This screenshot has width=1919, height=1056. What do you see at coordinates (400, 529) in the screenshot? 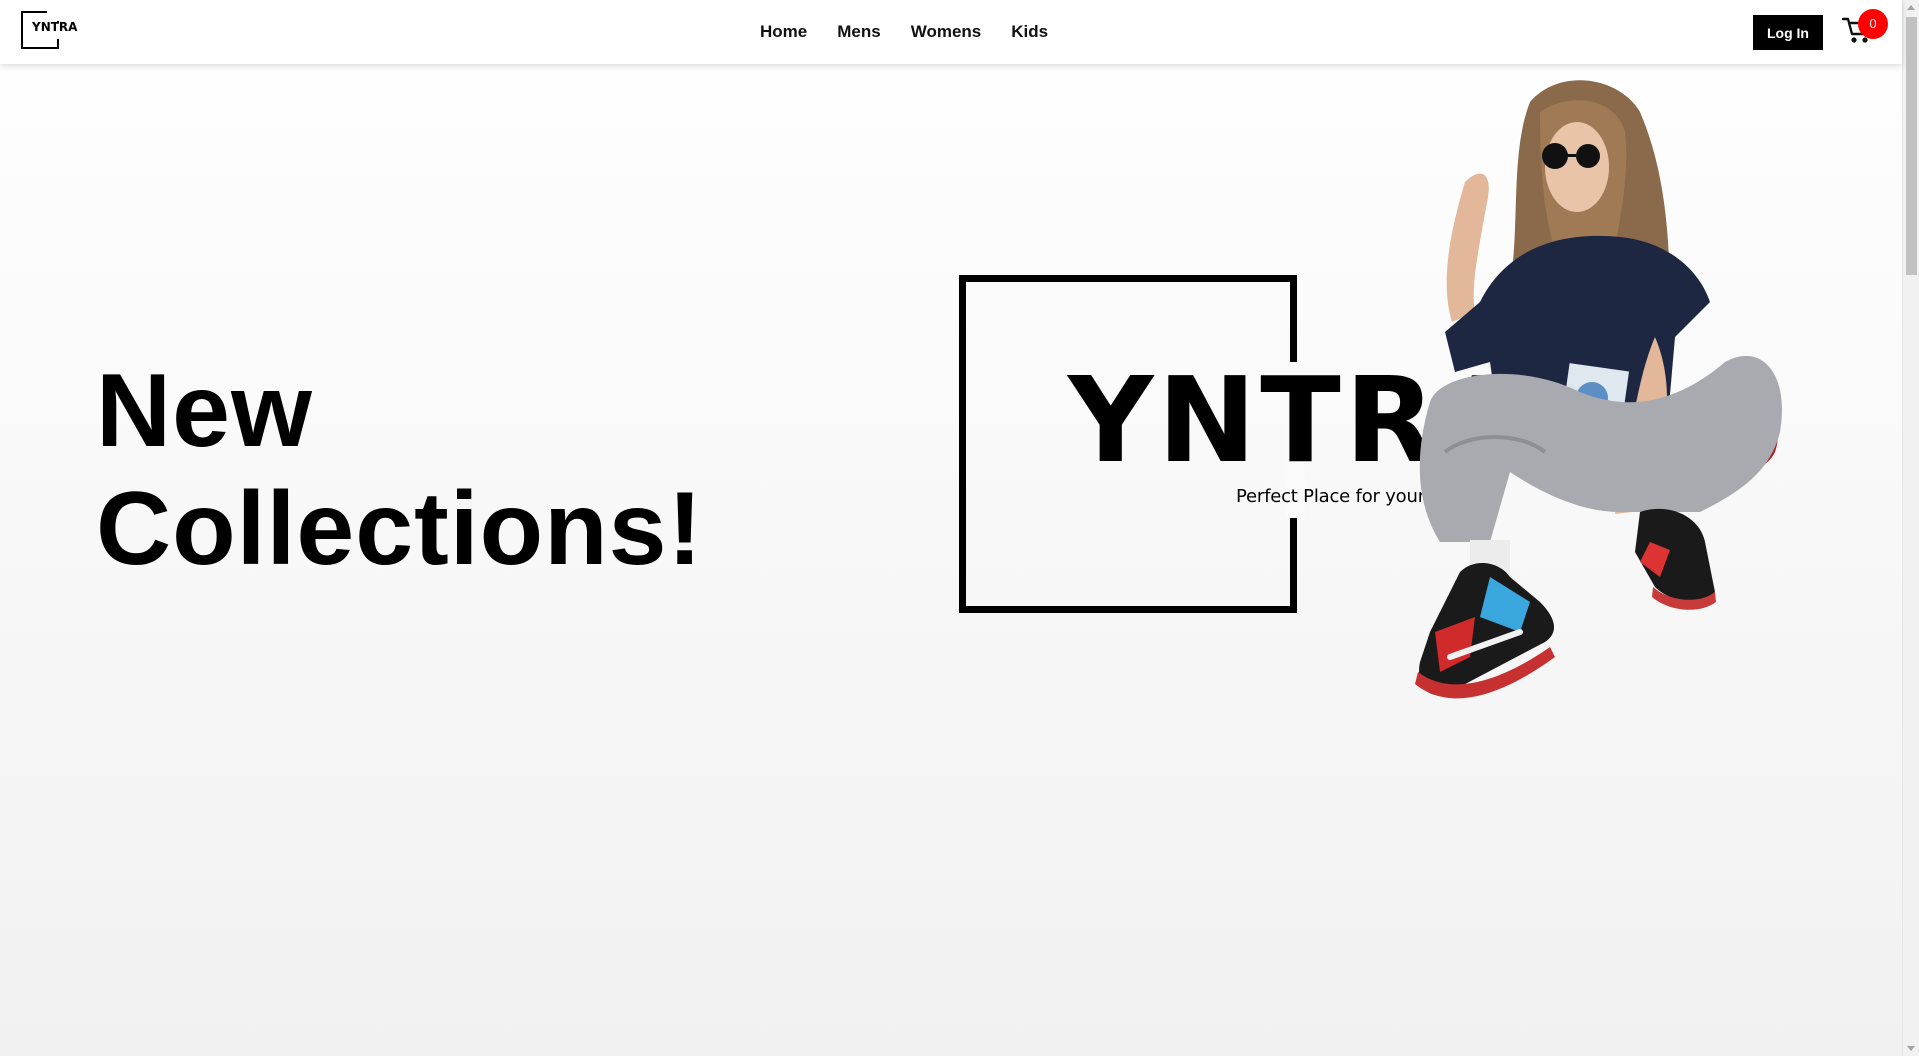
I see `hero-headline-line-2: Collections!` at bounding box center [400, 529].